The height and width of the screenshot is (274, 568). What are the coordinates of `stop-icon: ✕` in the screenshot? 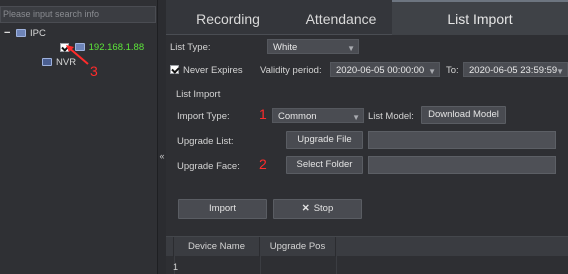 It's located at (305, 208).